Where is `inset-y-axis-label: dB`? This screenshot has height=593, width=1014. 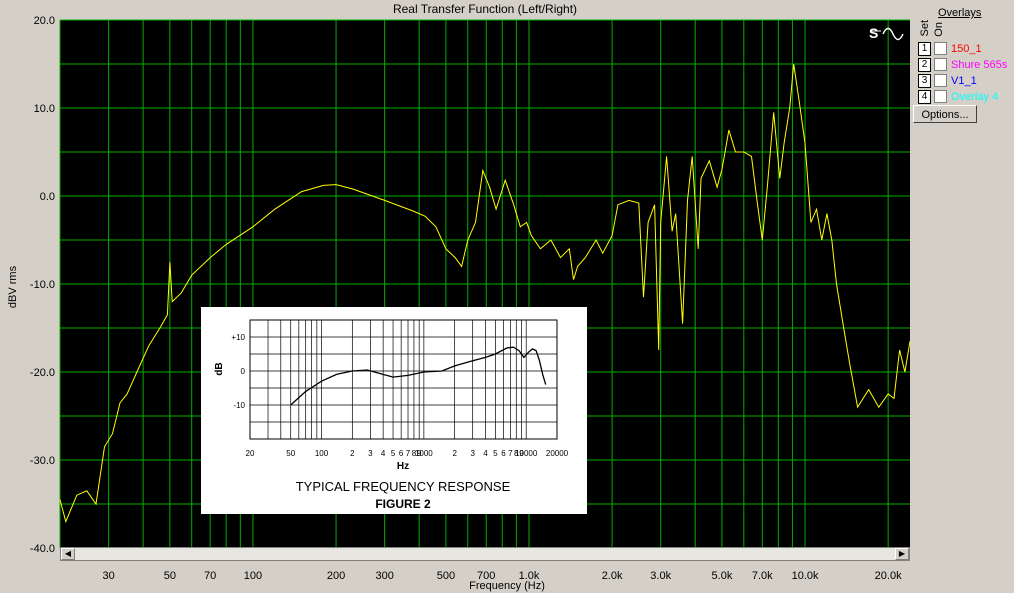 inset-y-axis-label: dB is located at coordinates (219, 368).